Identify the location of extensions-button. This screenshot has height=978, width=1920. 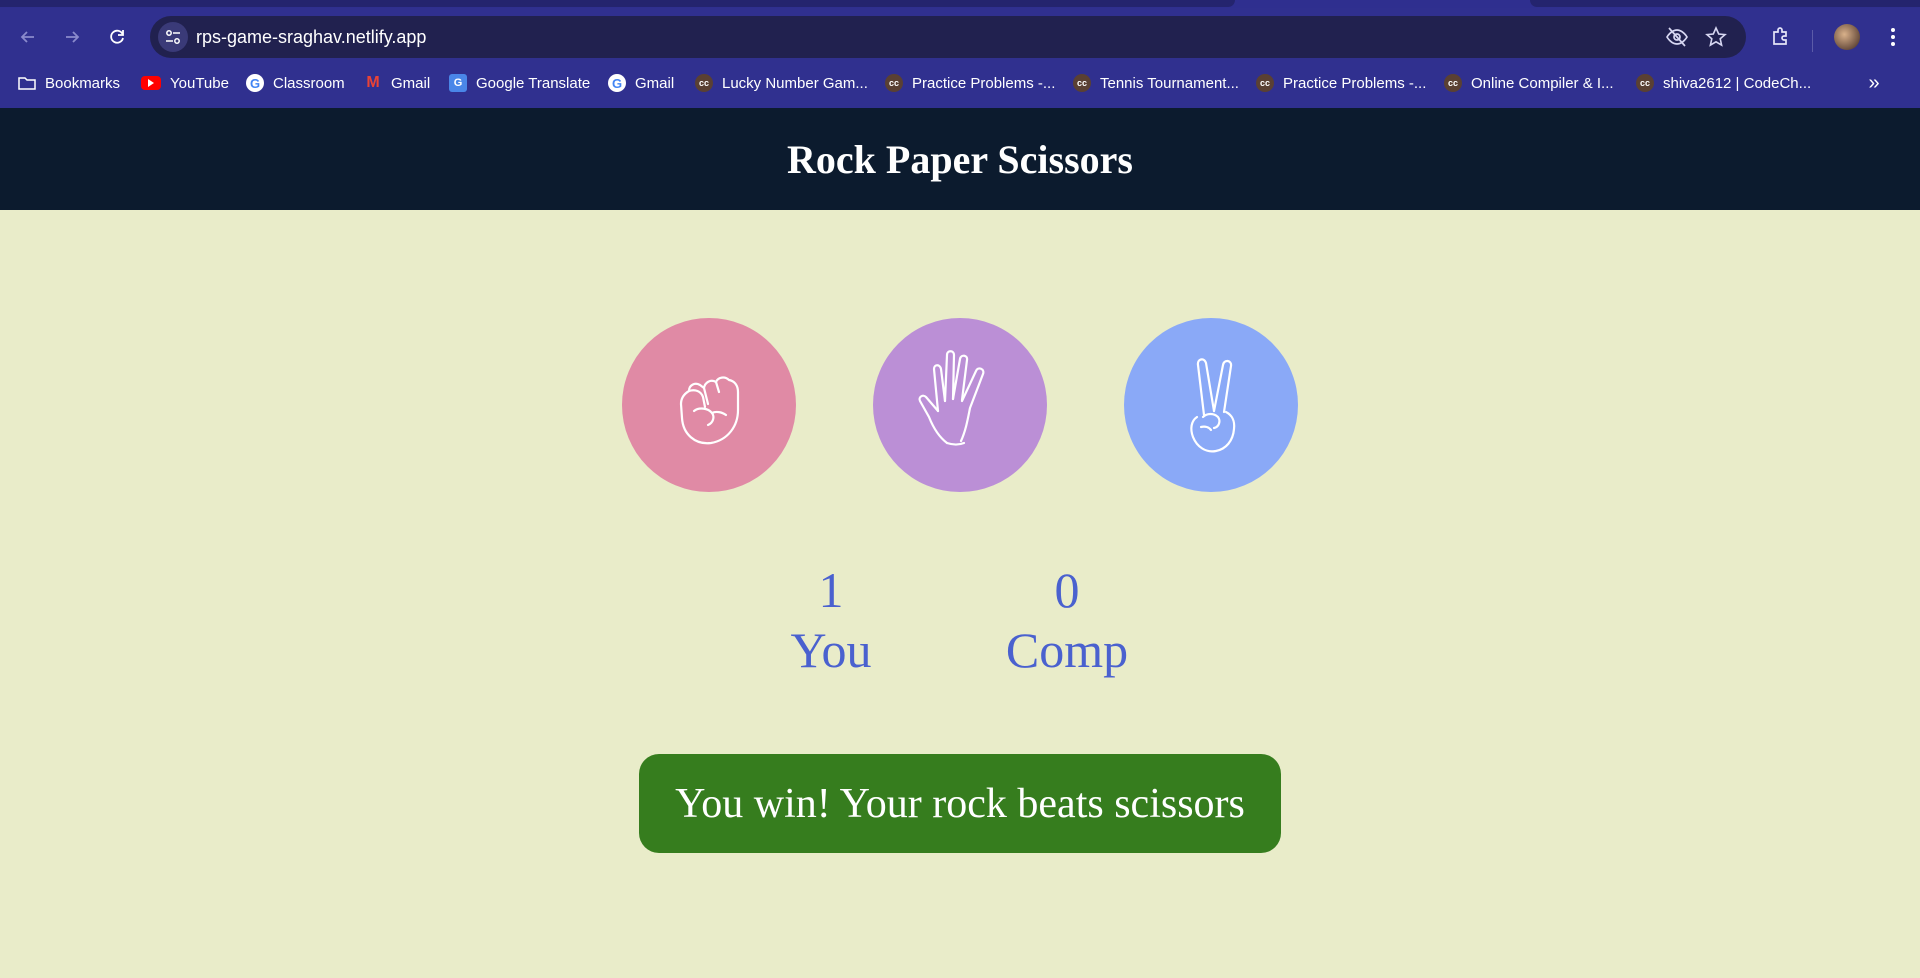
(1781, 37).